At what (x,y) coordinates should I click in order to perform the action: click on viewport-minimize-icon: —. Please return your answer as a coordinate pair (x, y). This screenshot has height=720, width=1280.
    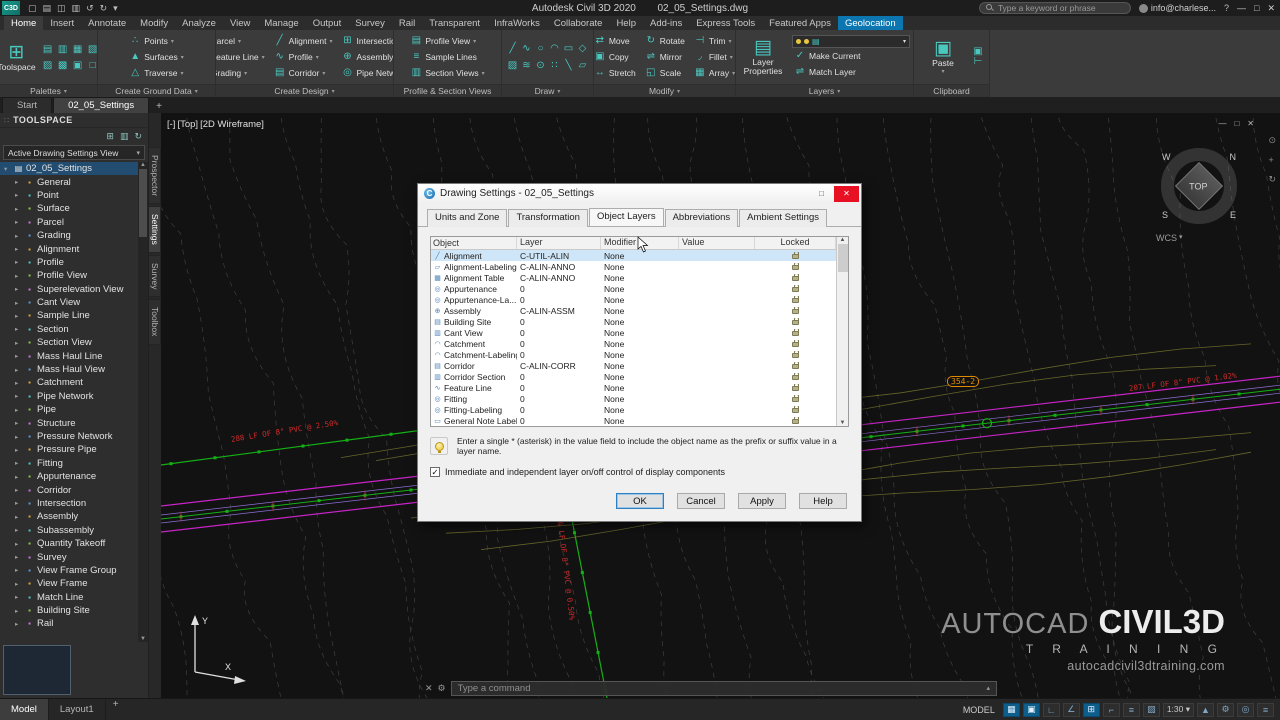
    Looking at the image, I should click on (1222, 123).